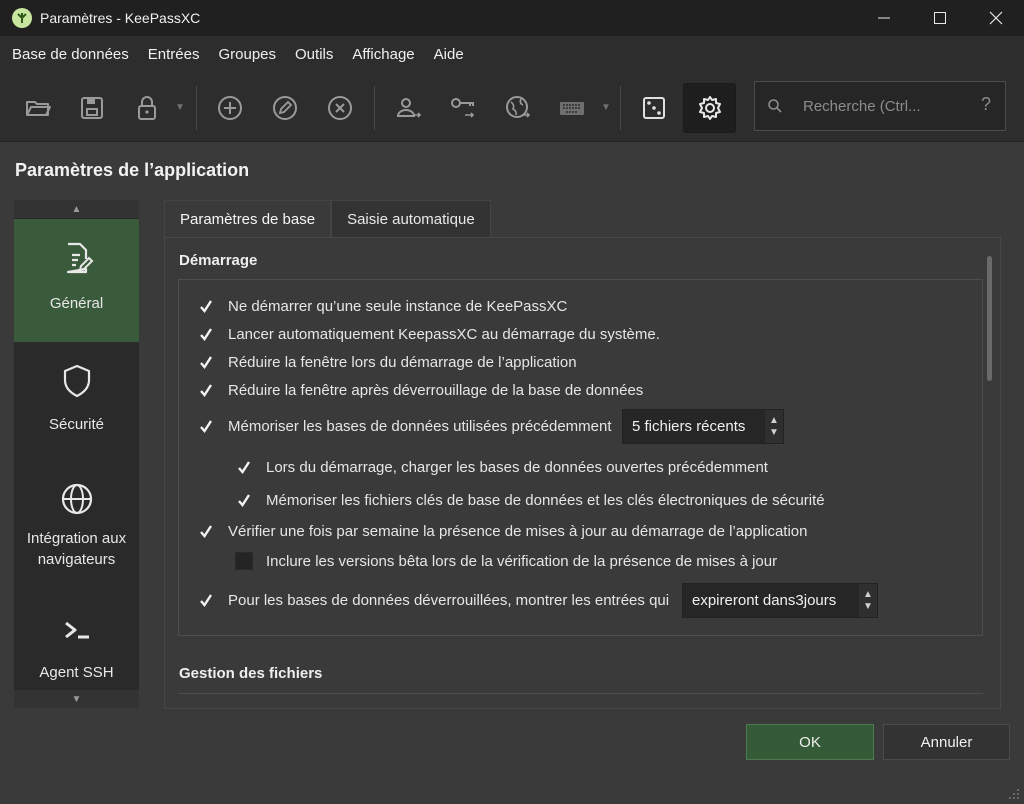 The height and width of the screenshot is (804, 1024). Describe the element at coordinates (775, 106) in the screenshot. I see `search-icon` at that location.